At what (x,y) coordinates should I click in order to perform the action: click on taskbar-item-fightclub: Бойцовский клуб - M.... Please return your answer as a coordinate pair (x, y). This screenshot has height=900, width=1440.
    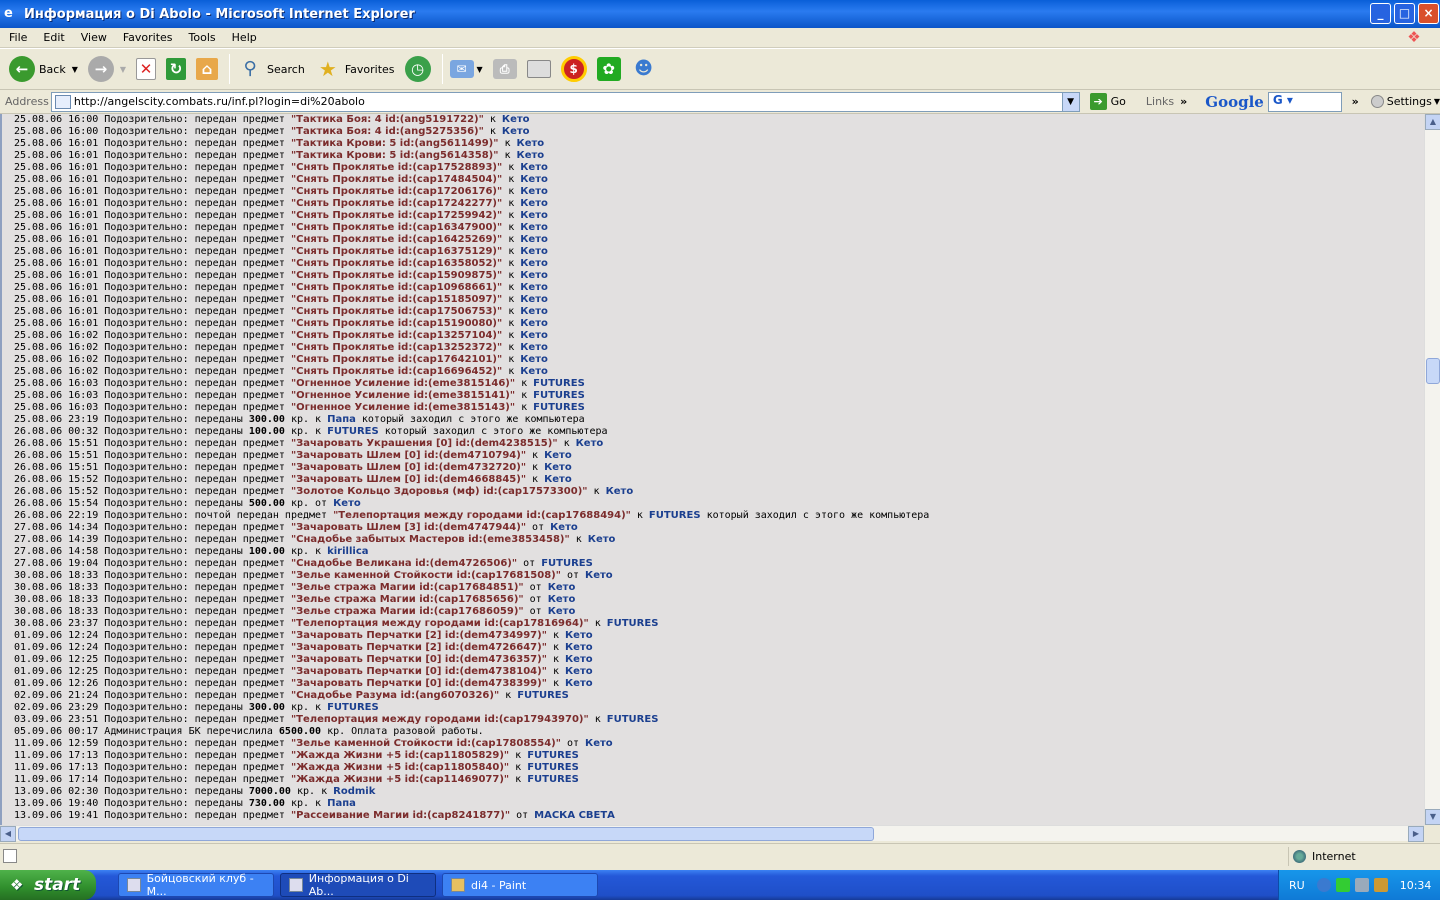
    Looking at the image, I should click on (196, 885).